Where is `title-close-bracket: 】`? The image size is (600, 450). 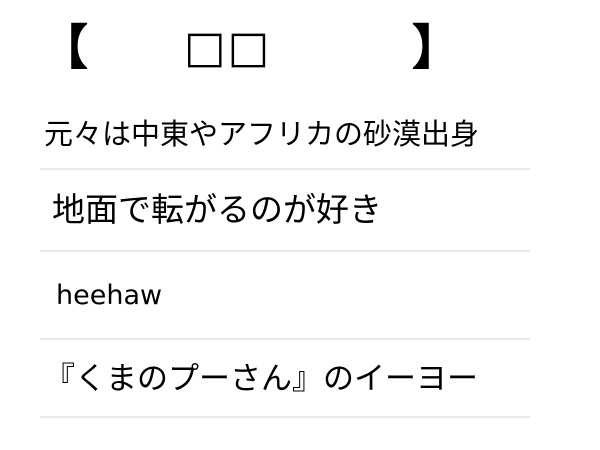
title-close-bracket: 】 is located at coordinates (436, 48).